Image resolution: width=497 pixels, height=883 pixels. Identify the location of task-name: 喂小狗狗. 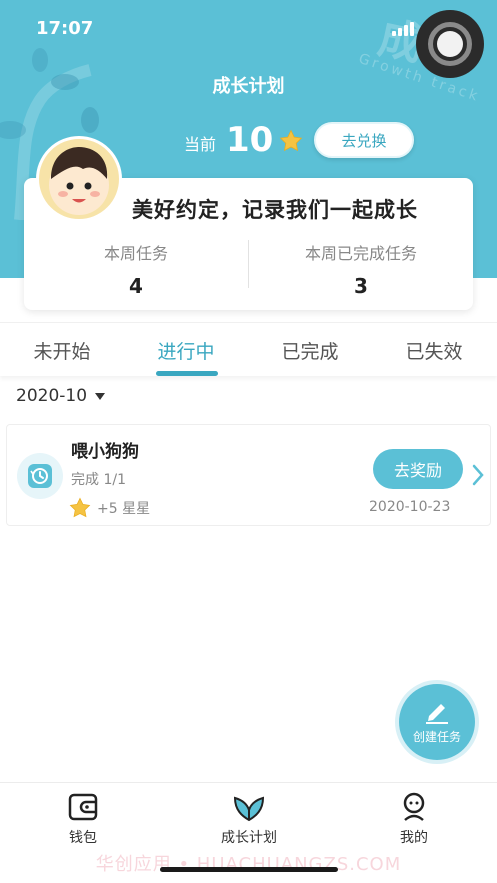
(105, 452).